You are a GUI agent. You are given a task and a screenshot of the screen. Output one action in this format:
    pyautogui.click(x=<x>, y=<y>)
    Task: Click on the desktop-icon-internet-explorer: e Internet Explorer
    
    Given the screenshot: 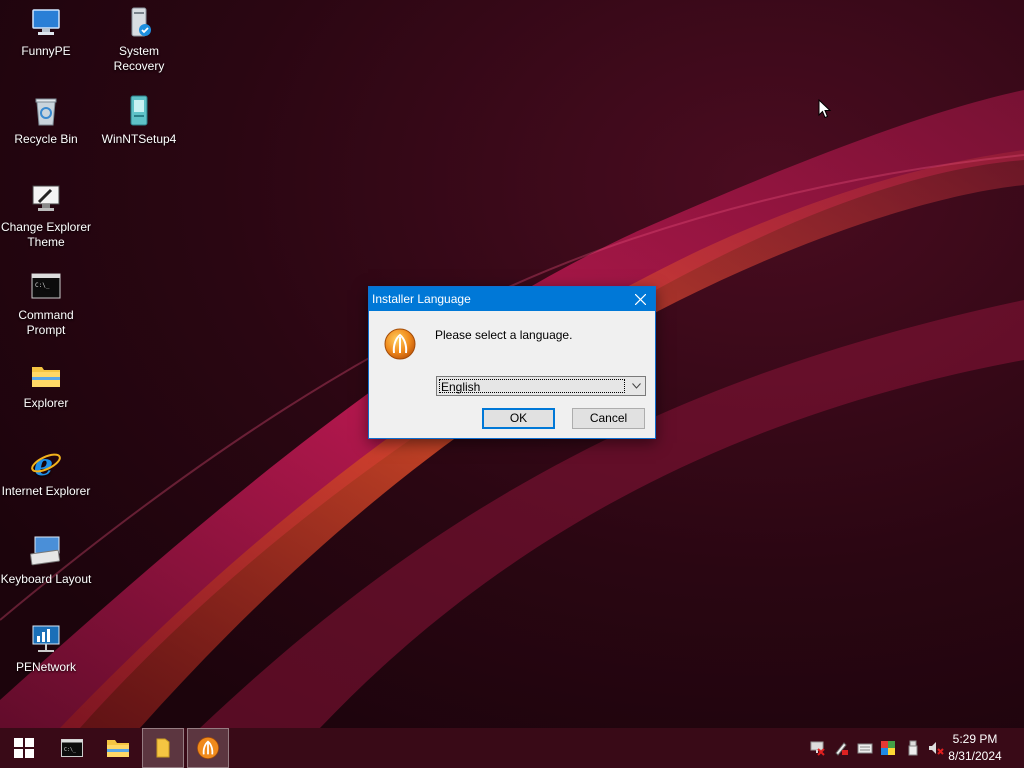 What is the action you would take?
    pyautogui.click(x=46, y=472)
    